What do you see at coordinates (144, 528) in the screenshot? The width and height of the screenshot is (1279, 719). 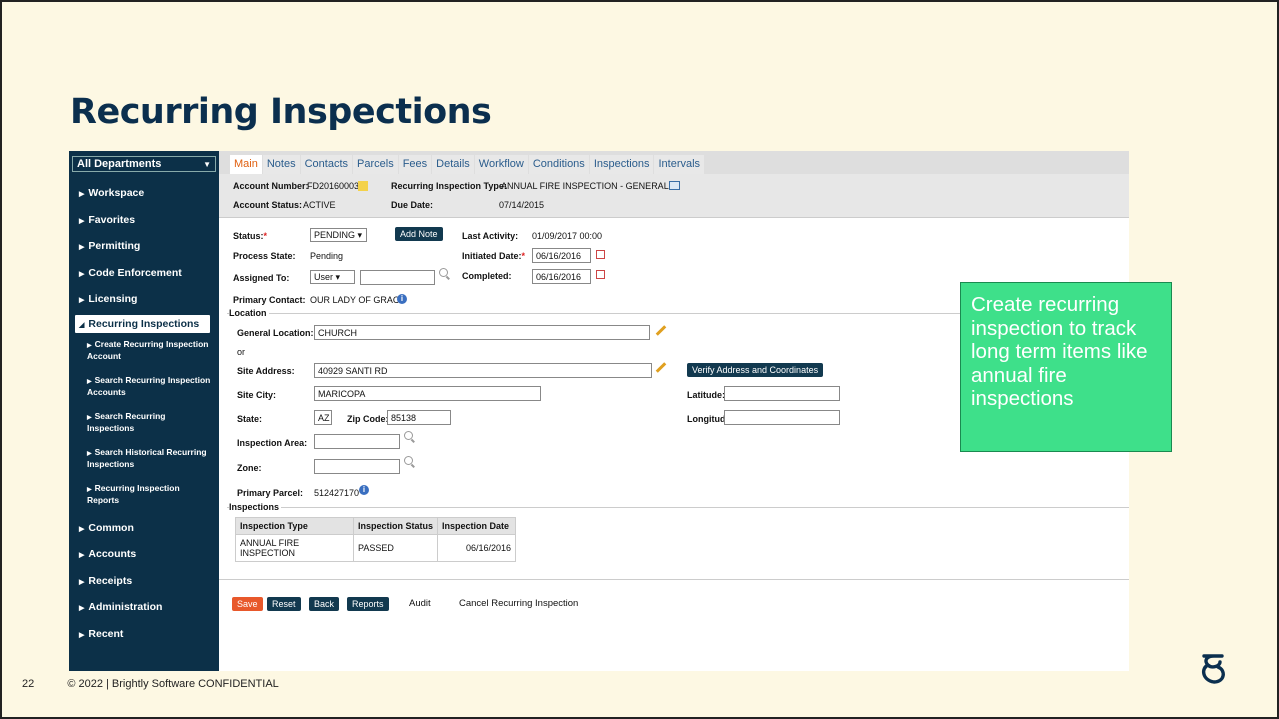 I see `sidebar-item-common: ▶ Common` at bounding box center [144, 528].